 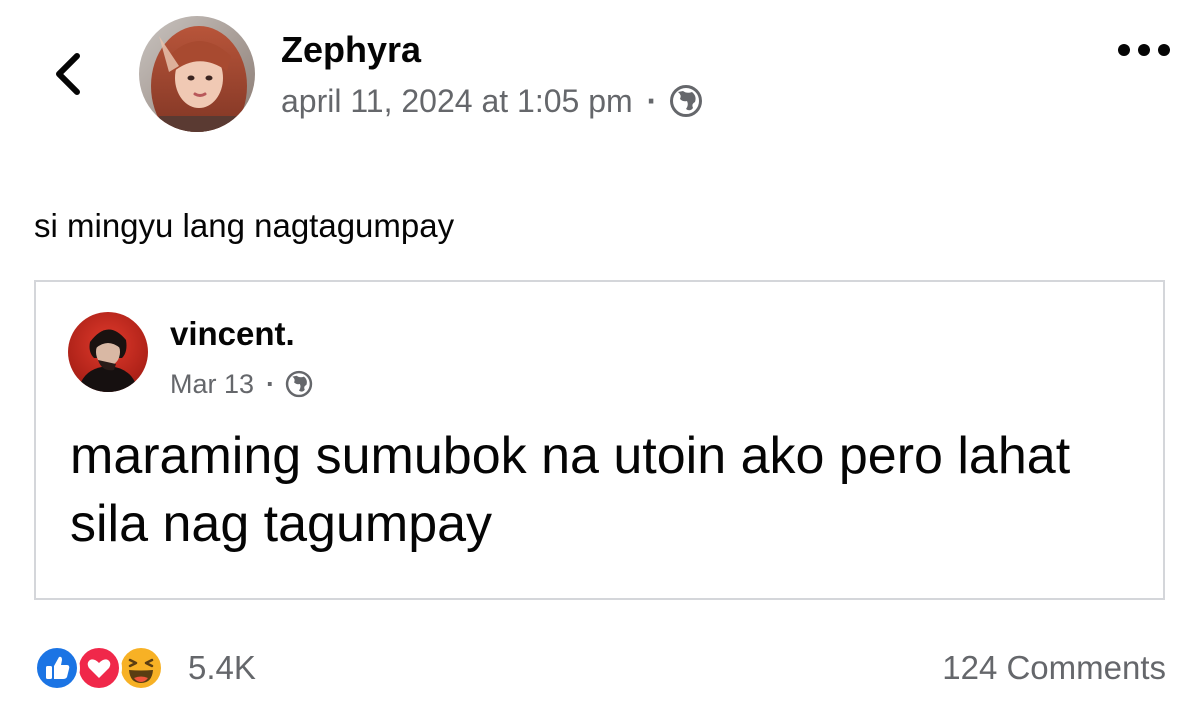 I want to click on back-button, so click(x=68, y=74).